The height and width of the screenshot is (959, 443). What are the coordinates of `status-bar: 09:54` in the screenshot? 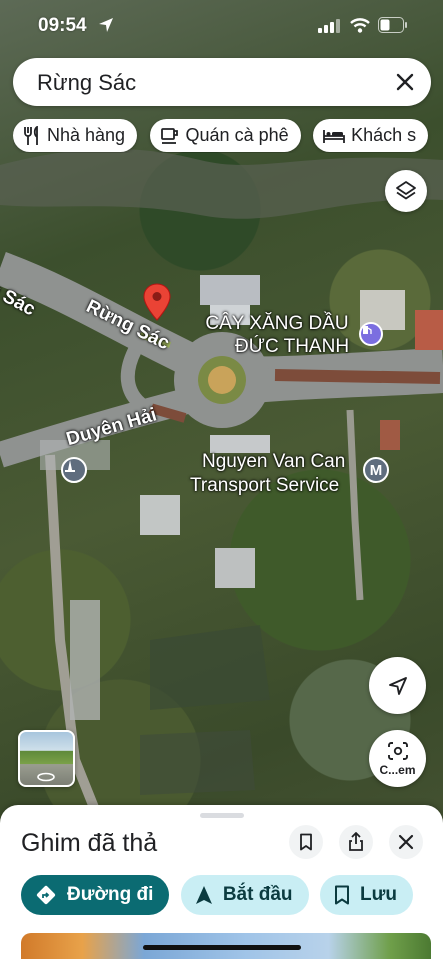 It's located at (221, 25).